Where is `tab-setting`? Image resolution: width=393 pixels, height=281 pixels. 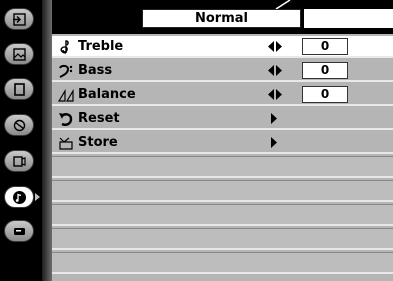 tab-setting is located at coordinates (19, 161).